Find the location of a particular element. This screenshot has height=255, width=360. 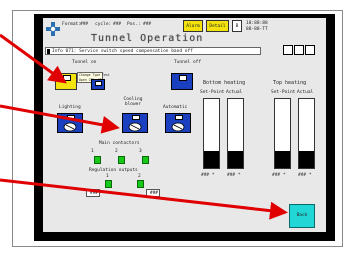

arrow-to-tunnel-on is located at coordinates (33, 58).